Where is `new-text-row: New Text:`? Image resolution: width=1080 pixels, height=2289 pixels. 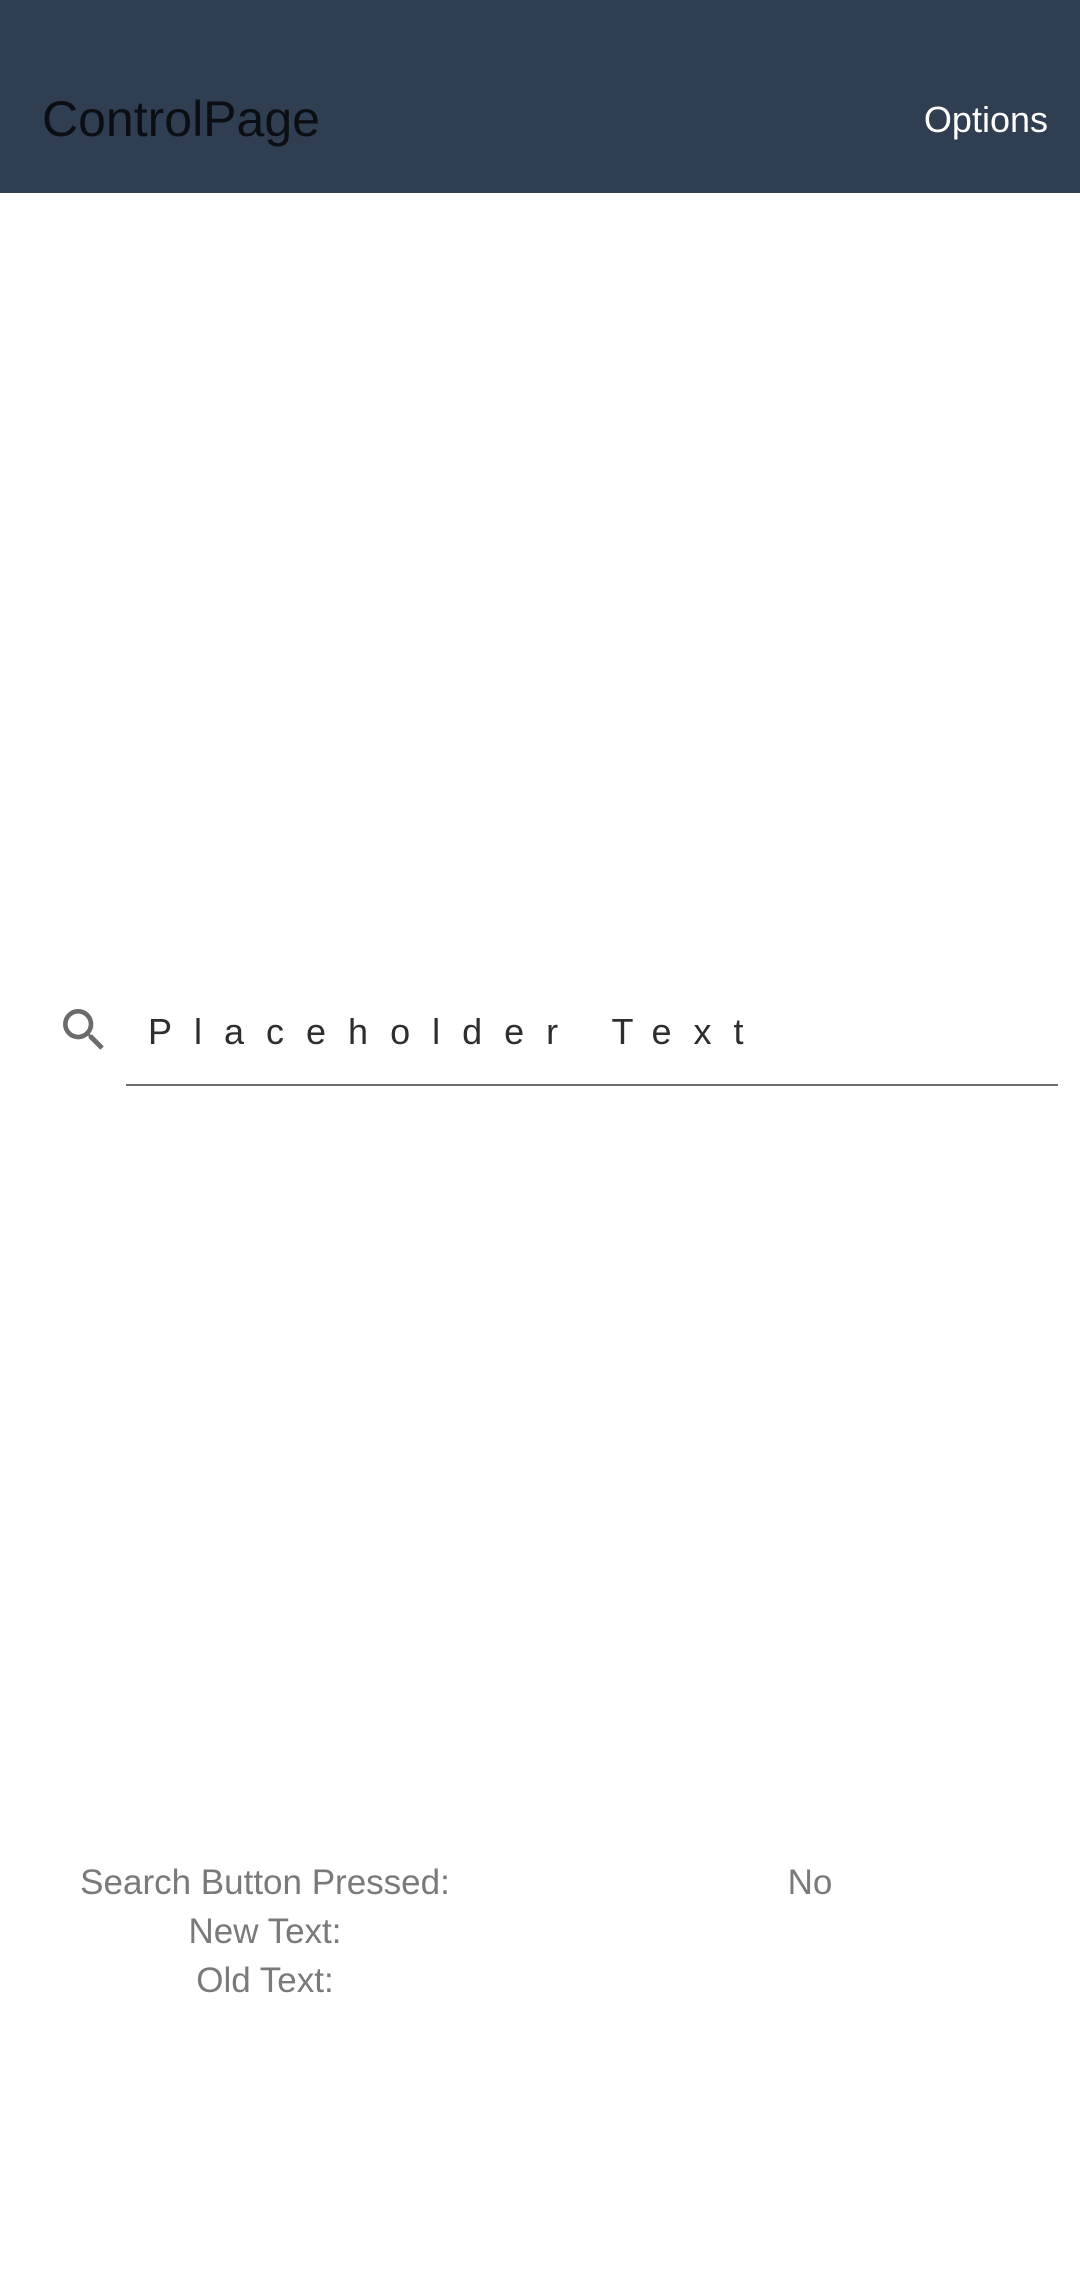
new-text-row: New Text: is located at coordinates (540, 1931).